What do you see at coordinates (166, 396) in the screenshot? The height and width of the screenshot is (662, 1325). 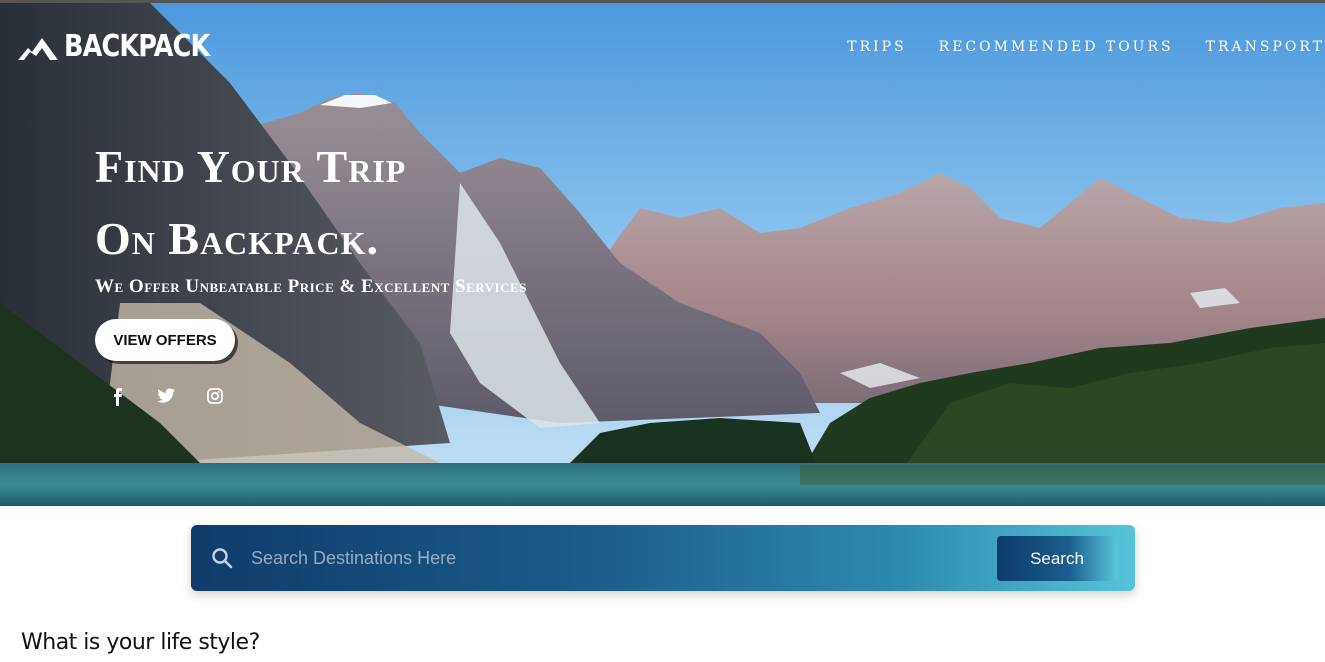 I see `twitter-icon` at bounding box center [166, 396].